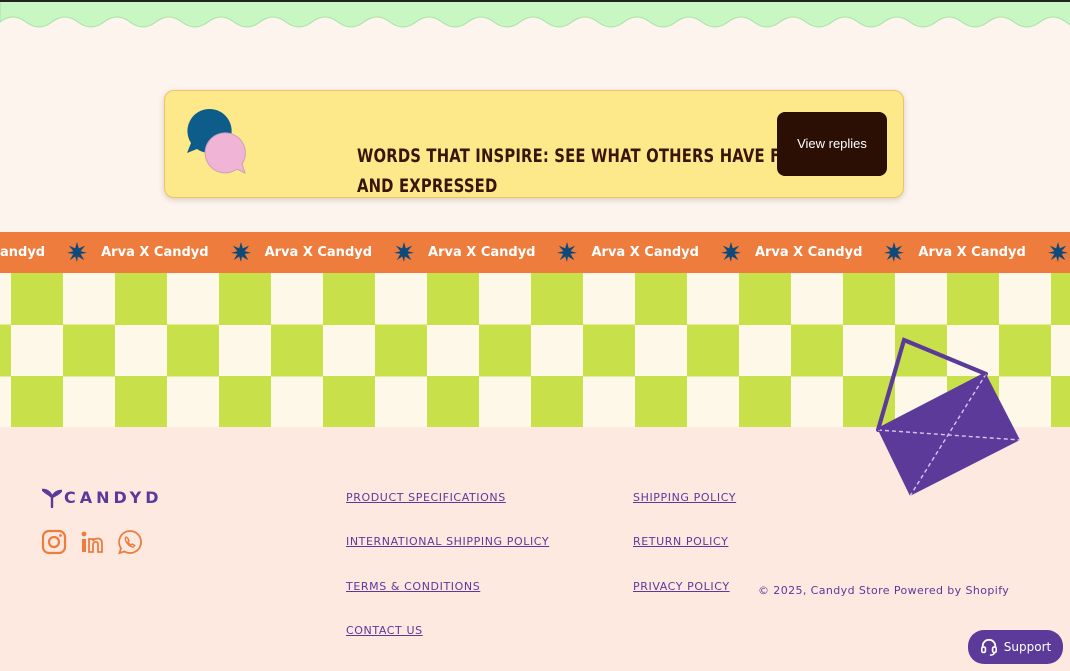  What do you see at coordinates (54, 542) in the screenshot?
I see `instagram-icon` at bounding box center [54, 542].